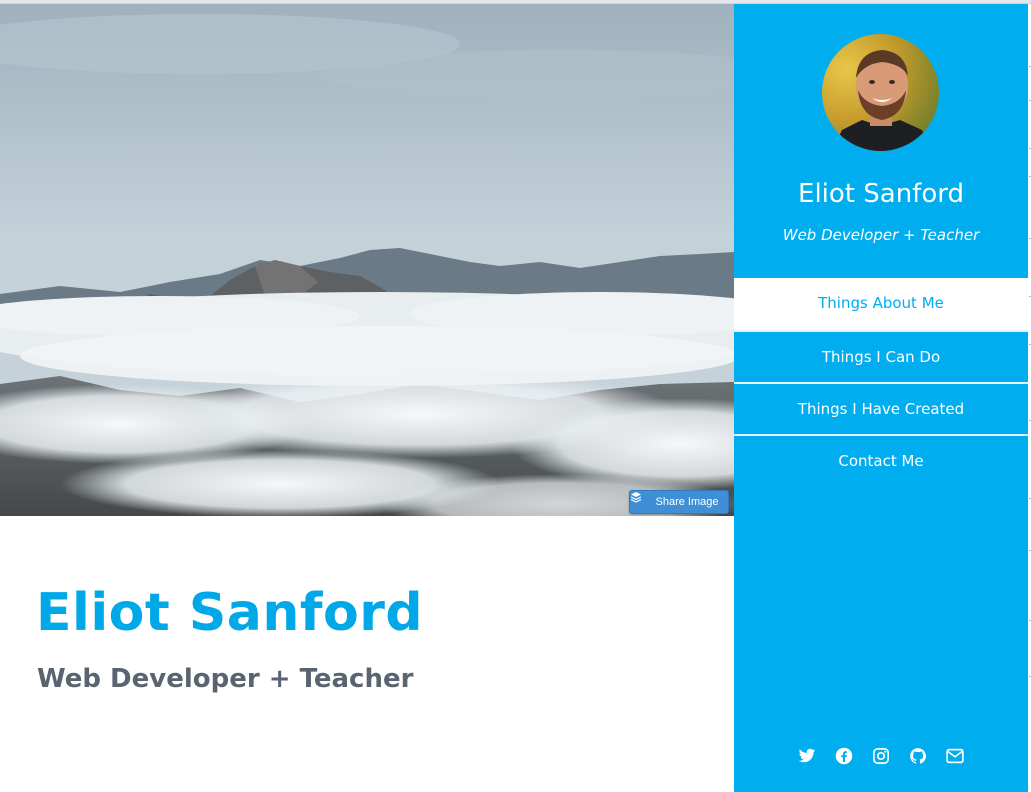 The image size is (1031, 792). I want to click on email-icon, so click(955, 756).